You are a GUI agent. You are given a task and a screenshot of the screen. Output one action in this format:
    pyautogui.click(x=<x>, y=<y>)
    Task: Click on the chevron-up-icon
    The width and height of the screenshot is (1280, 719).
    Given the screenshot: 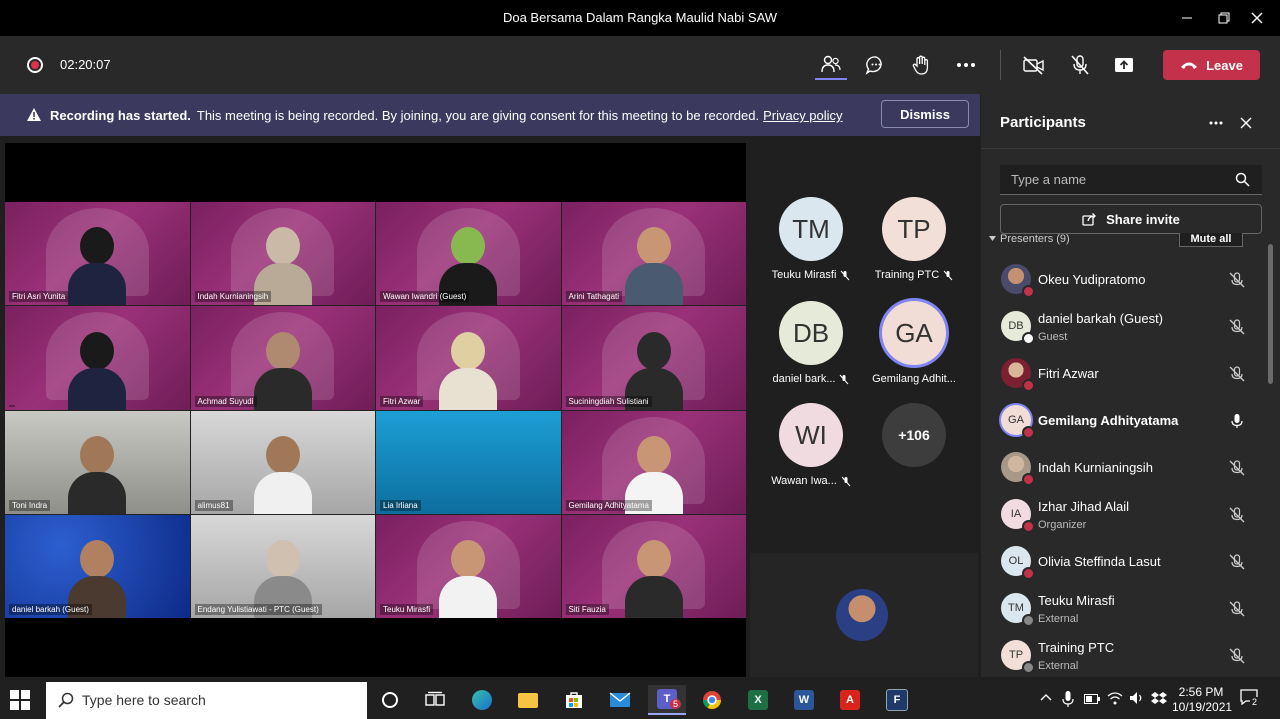 What is the action you would take?
    pyautogui.click(x=1046, y=698)
    